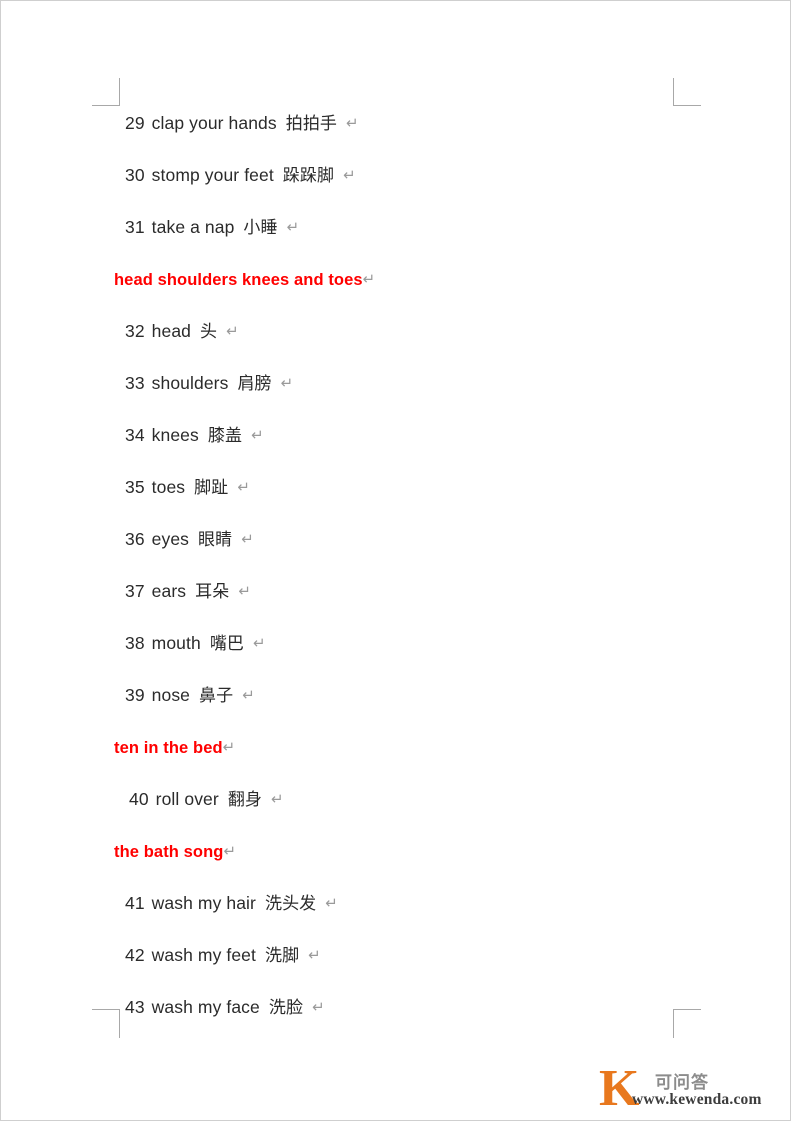  What do you see at coordinates (135, 643) in the screenshot?
I see `line-number: 38` at bounding box center [135, 643].